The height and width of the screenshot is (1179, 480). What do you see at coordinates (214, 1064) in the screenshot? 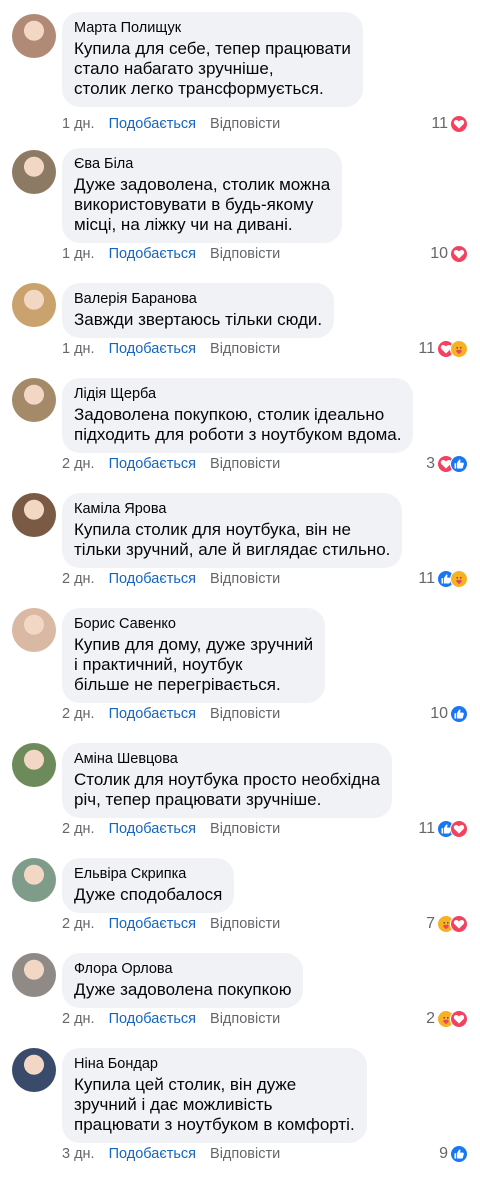
I see `commenter-name: Ніна Бондар` at bounding box center [214, 1064].